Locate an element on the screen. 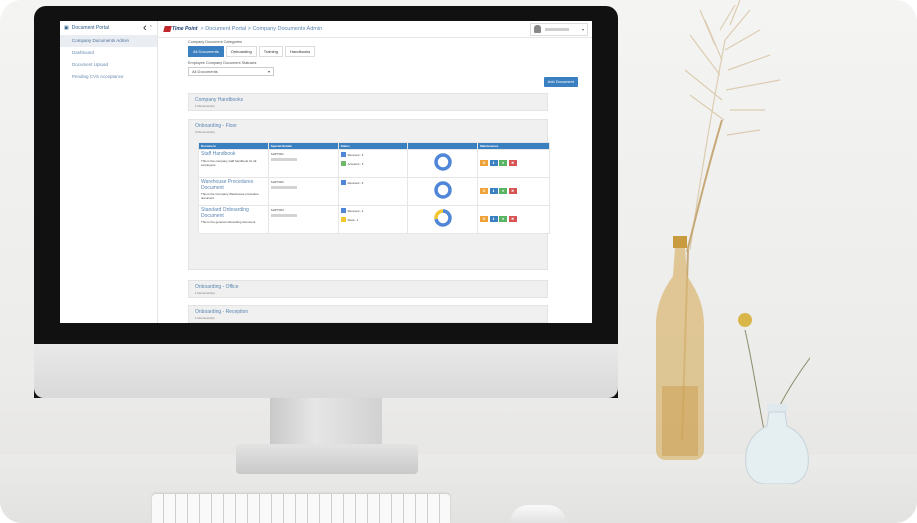  tab-training: Training is located at coordinates (271, 51).